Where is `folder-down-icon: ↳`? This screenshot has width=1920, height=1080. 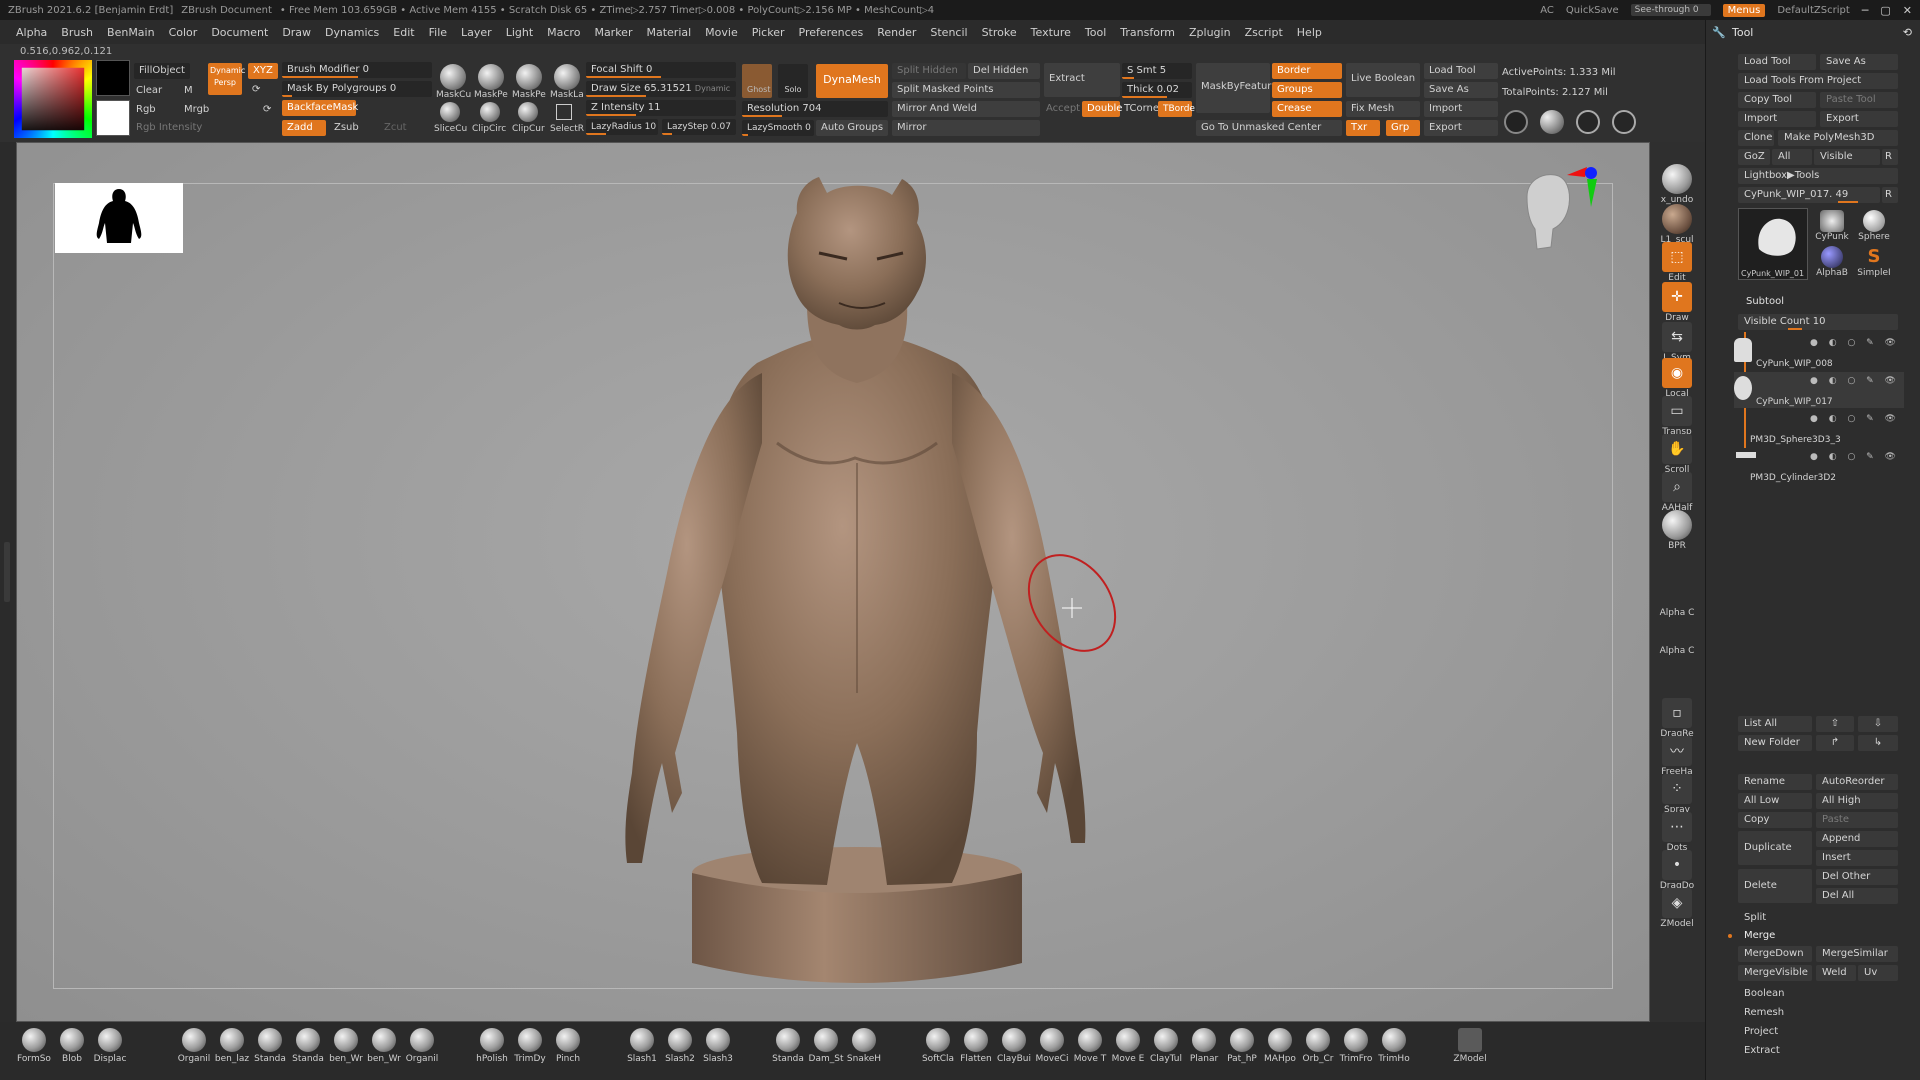 folder-down-icon: ↳ is located at coordinates (1878, 743).